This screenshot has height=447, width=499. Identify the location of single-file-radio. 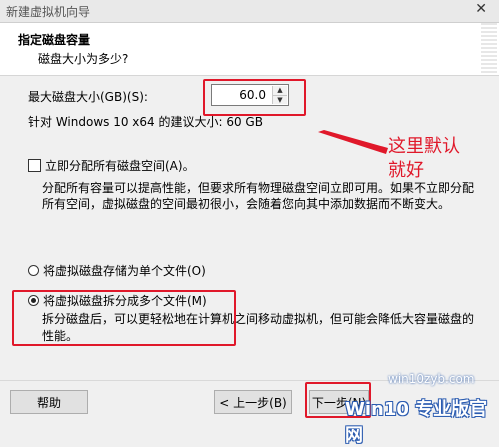
(33, 270).